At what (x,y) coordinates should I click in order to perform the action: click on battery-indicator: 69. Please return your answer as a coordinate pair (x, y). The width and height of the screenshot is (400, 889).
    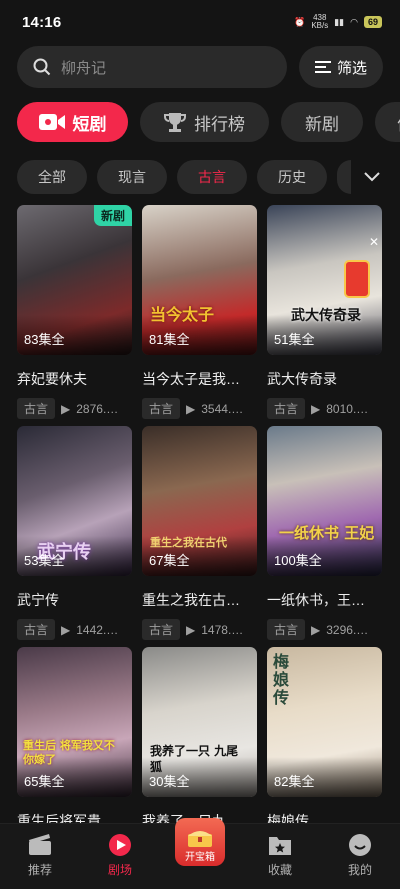
    Looking at the image, I should click on (372, 22).